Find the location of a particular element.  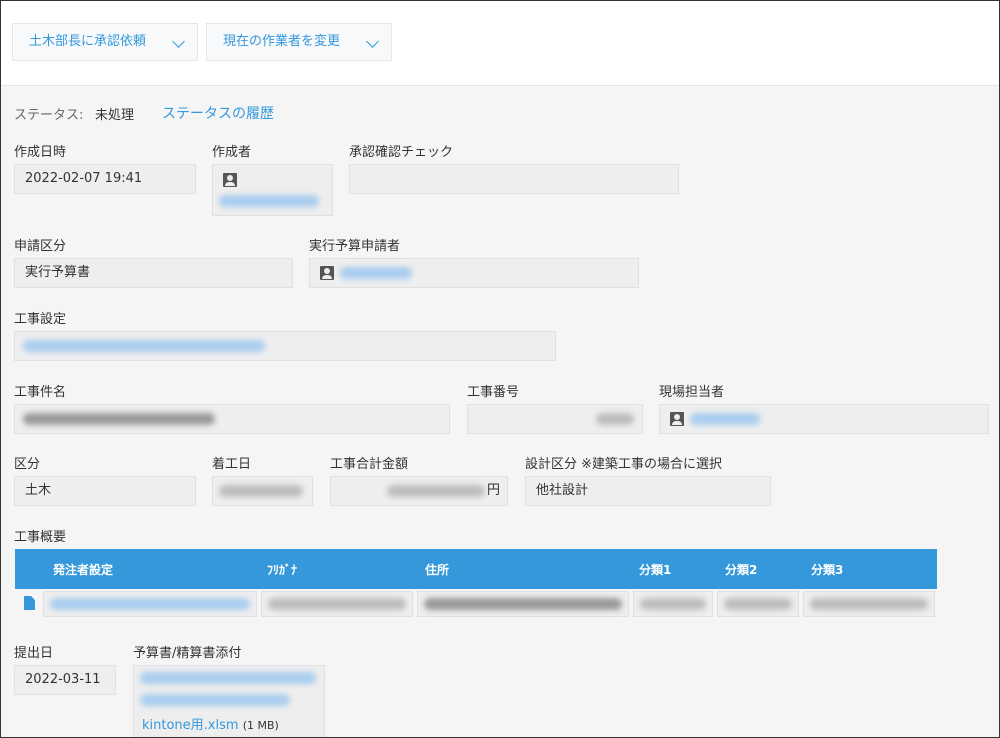

construction-setting-field is located at coordinates (285, 346).